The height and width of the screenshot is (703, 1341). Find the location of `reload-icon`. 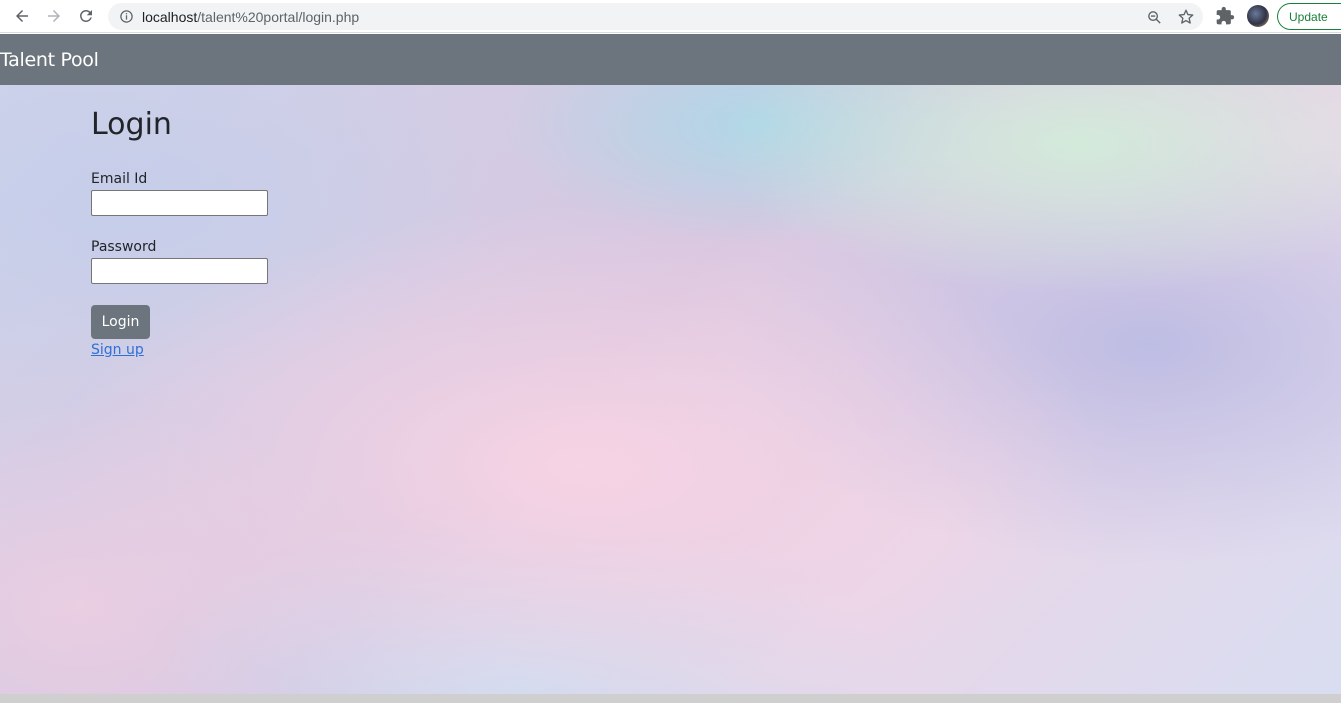

reload-icon is located at coordinates (86, 16).